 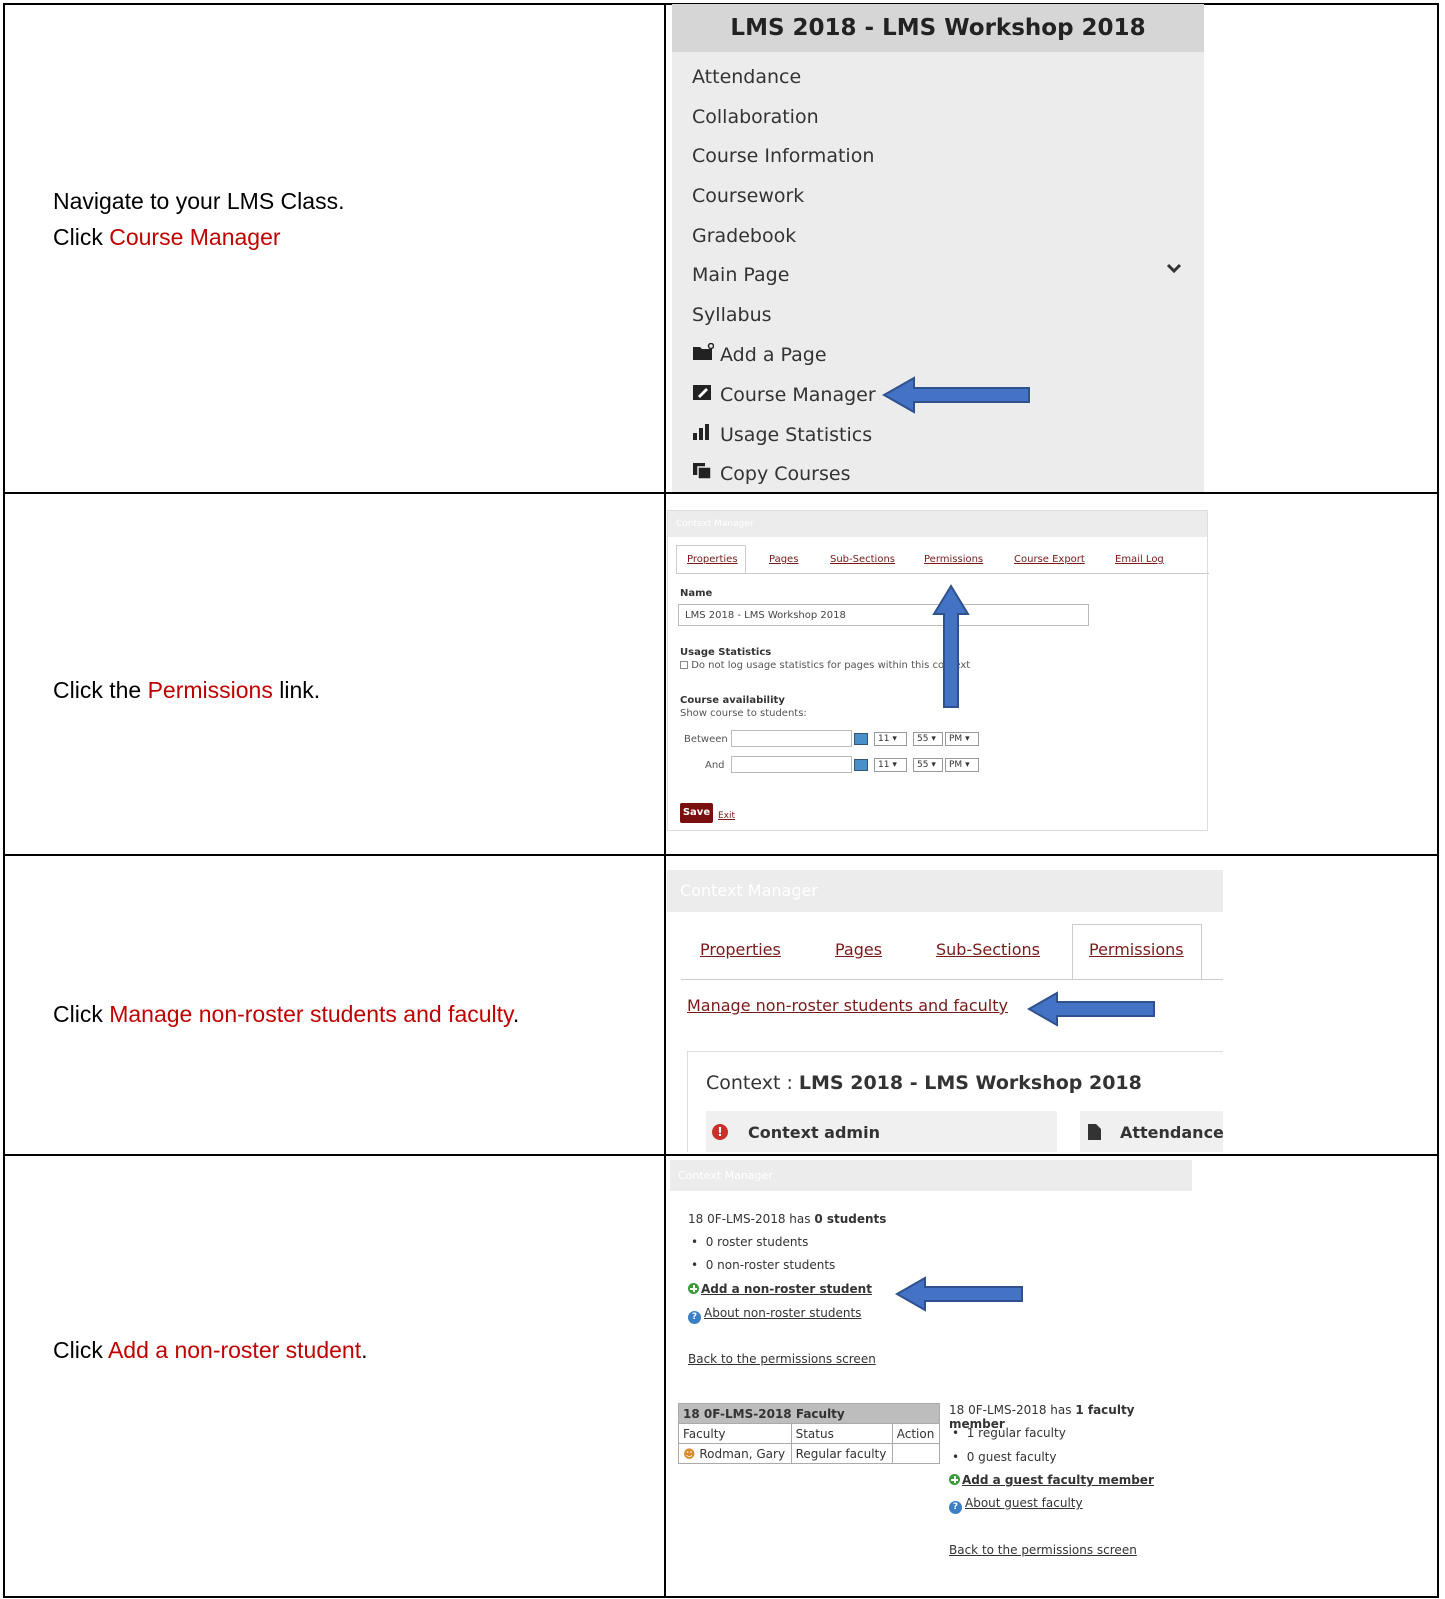 What do you see at coordinates (951, 646) in the screenshot?
I see `pointer-arrow-up` at bounding box center [951, 646].